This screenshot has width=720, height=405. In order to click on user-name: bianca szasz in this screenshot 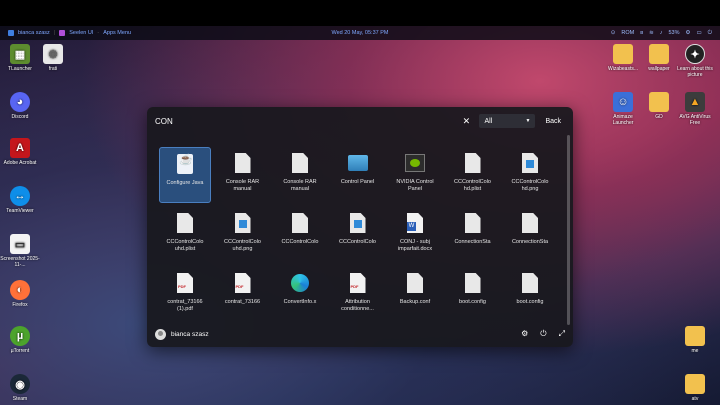, I will do `click(190, 334)`.